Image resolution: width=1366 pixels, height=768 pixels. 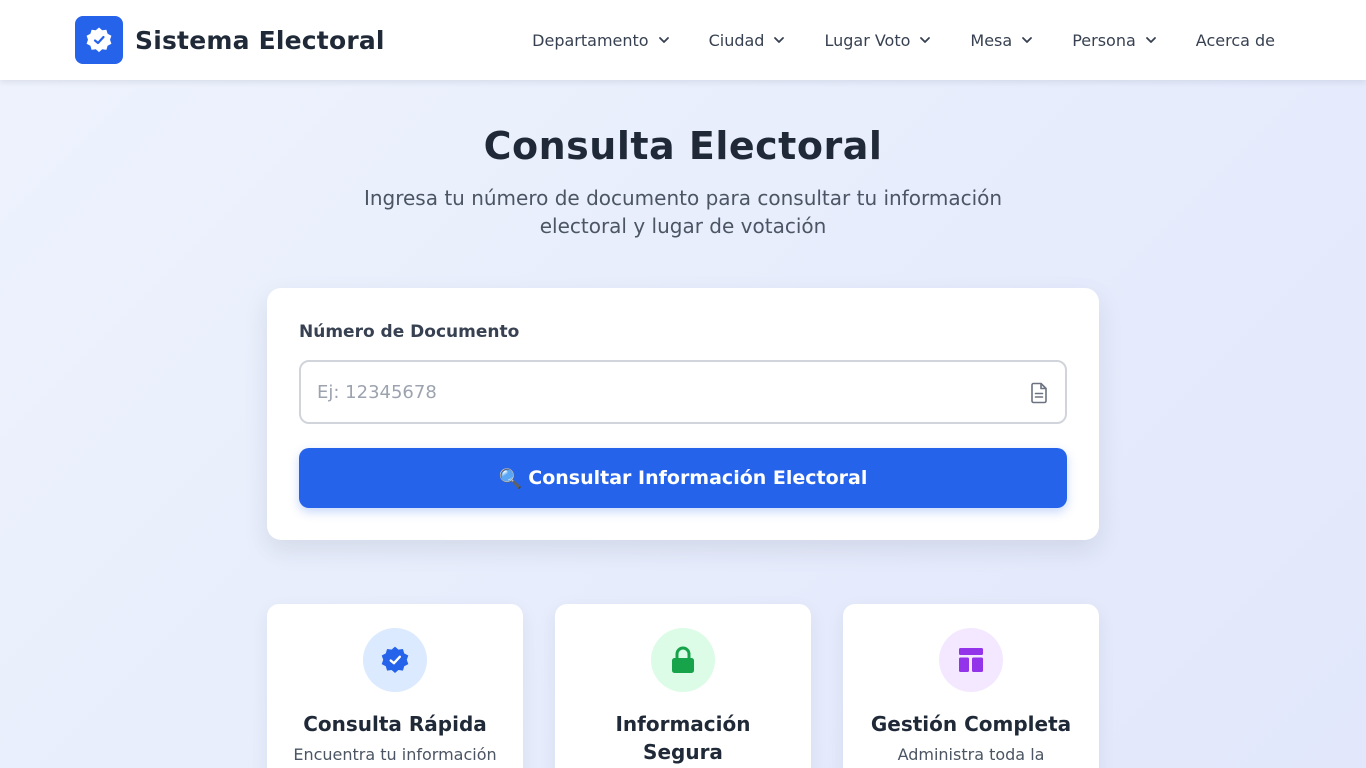 I want to click on nav-label: Acerca de, so click(x=1235, y=40).